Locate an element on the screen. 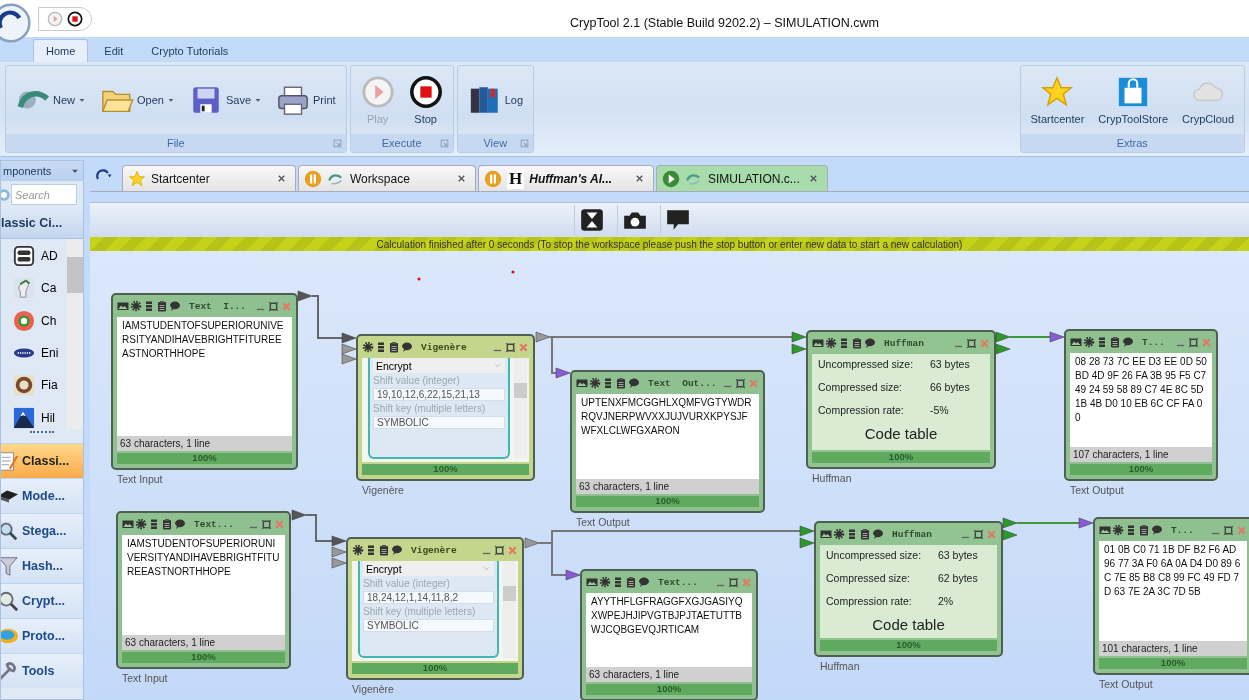 This screenshot has height=700, width=1249. component-item: Hil is located at coordinates (34, 417).